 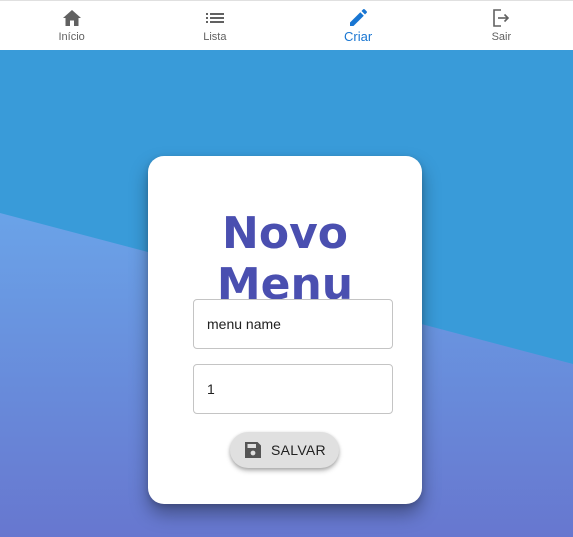 I want to click on list-icon, so click(x=215, y=18).